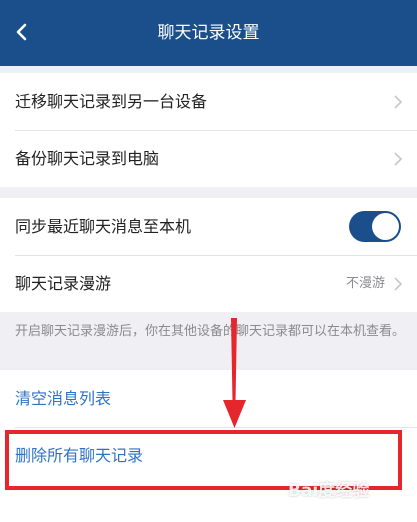 The width and height of the screenshot is (417, 522). What do you see at coordinates (234, 373) in the screenshot?
I see `red-arrow-icon` at bounding box center [234, 373].